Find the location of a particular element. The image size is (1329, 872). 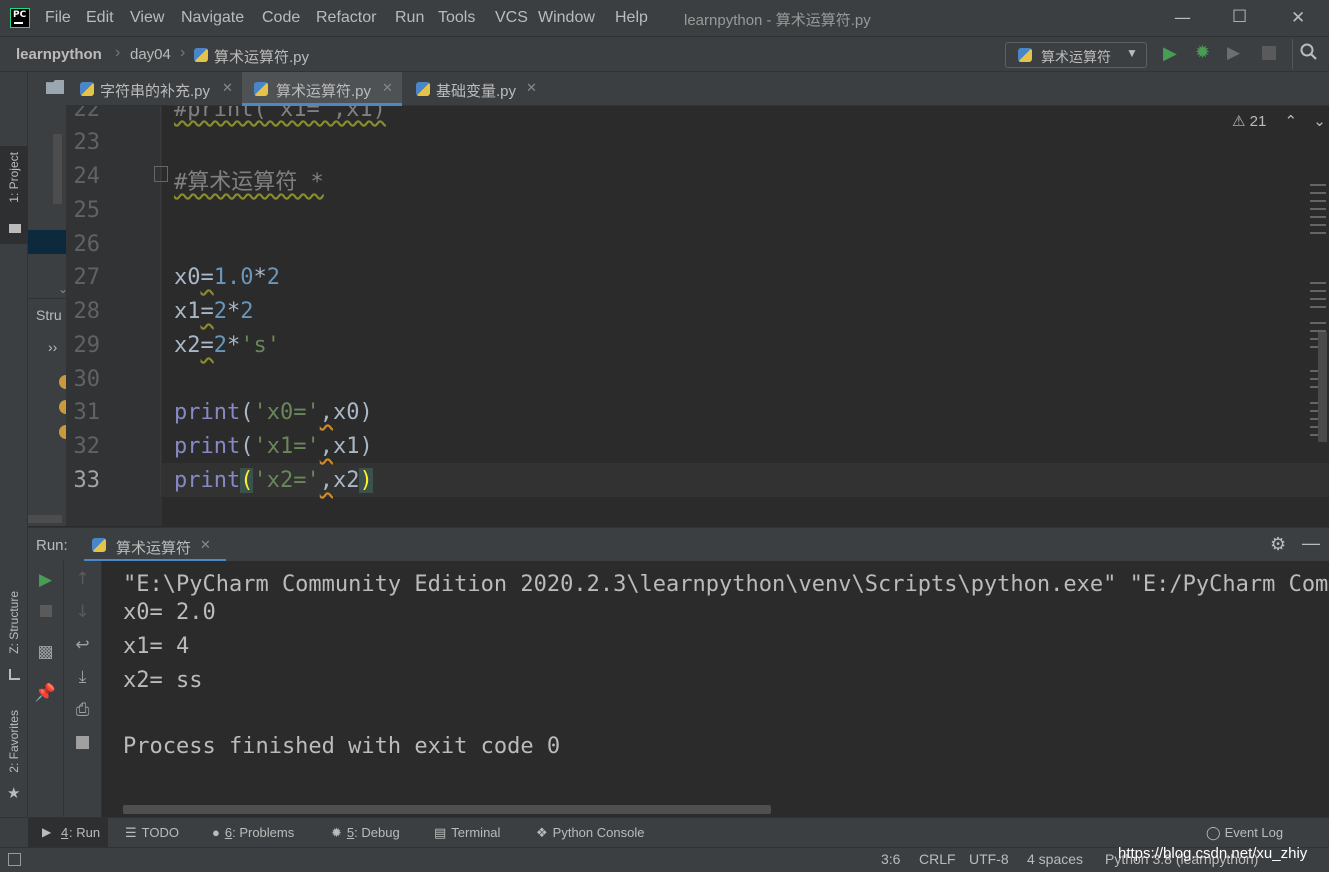

caret-position: 3:6 is located at coordinates (890, 859).